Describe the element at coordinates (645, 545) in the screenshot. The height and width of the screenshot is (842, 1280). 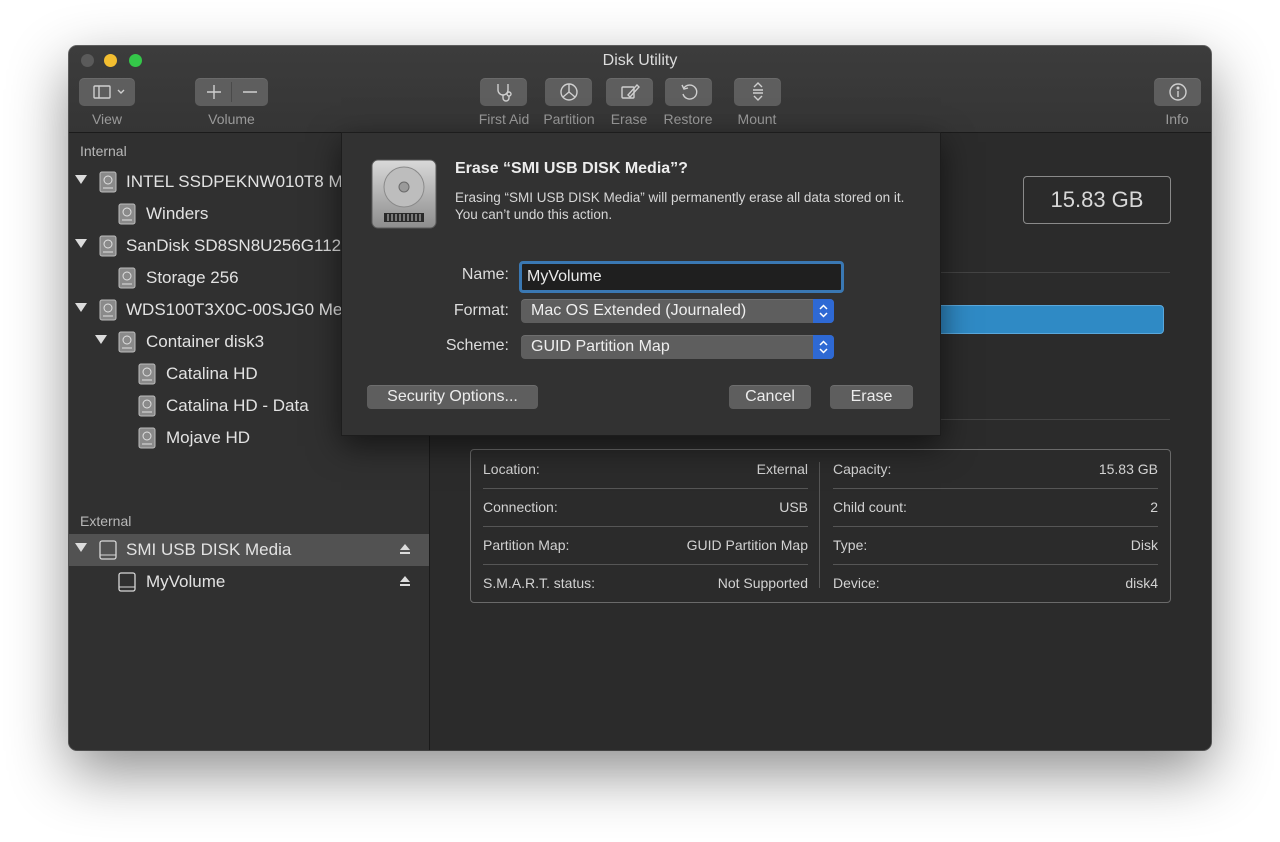
I see `info-partition-map: Partition Map: GUID Partition Map` at that location.